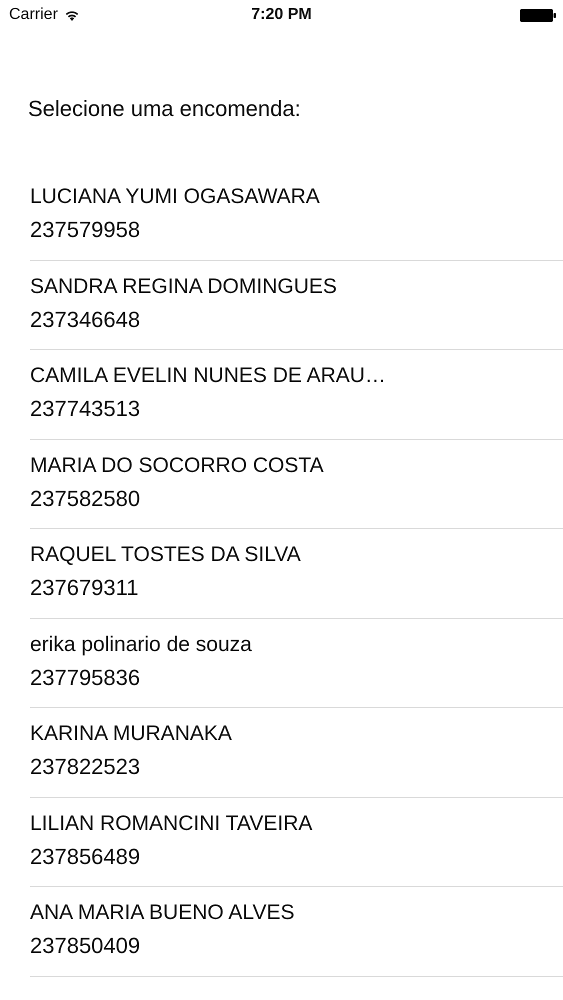 This screenshot has height=1000, width=563. Describe the element at coordinates (162, 913) in the screenshot. I see `customer-name: ANA MARIA BUENO ALVES` at that location.